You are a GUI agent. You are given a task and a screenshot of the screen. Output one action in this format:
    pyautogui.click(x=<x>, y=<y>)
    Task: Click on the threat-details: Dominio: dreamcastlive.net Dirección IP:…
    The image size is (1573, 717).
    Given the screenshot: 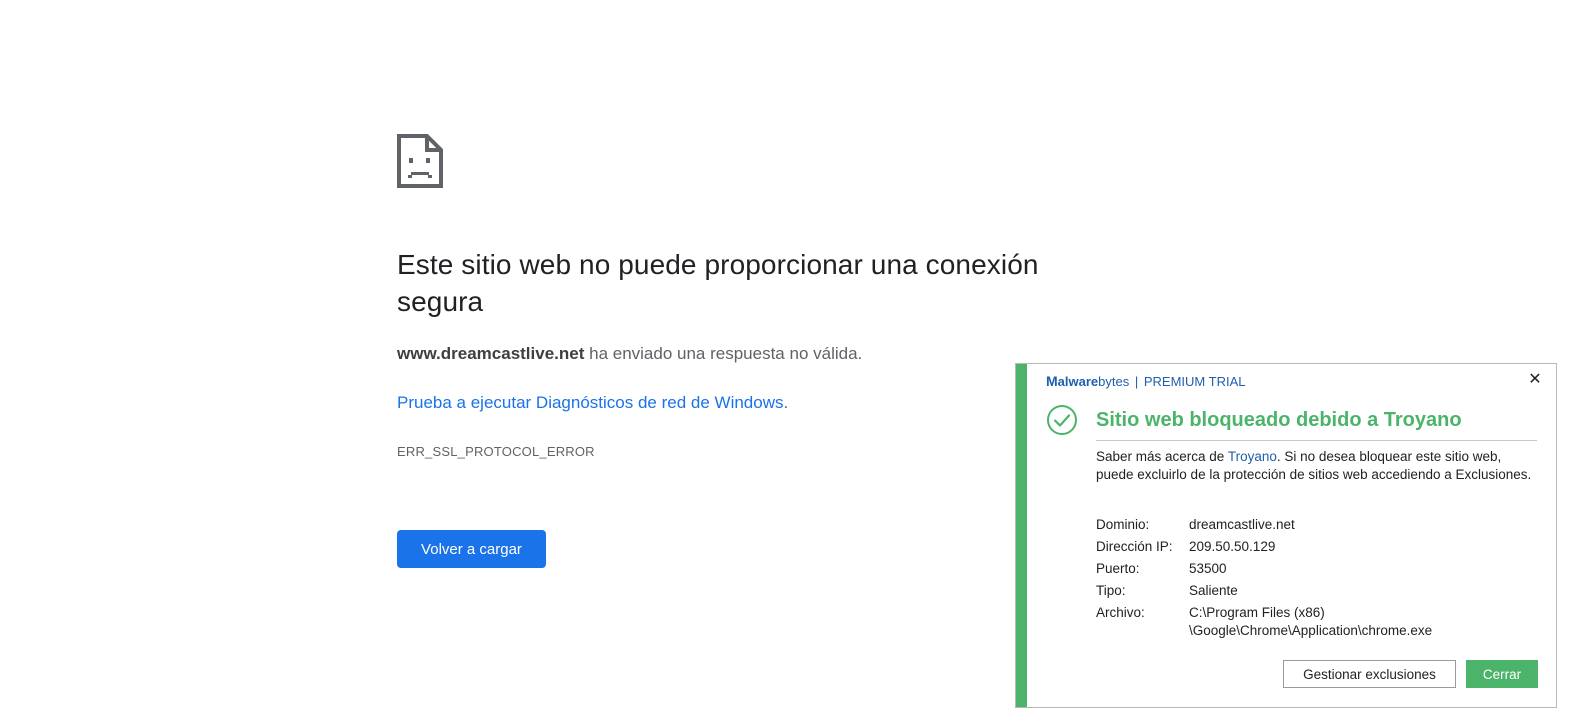 What is the action you would take?
    pyautogui.click(x=1316, y=580)
    